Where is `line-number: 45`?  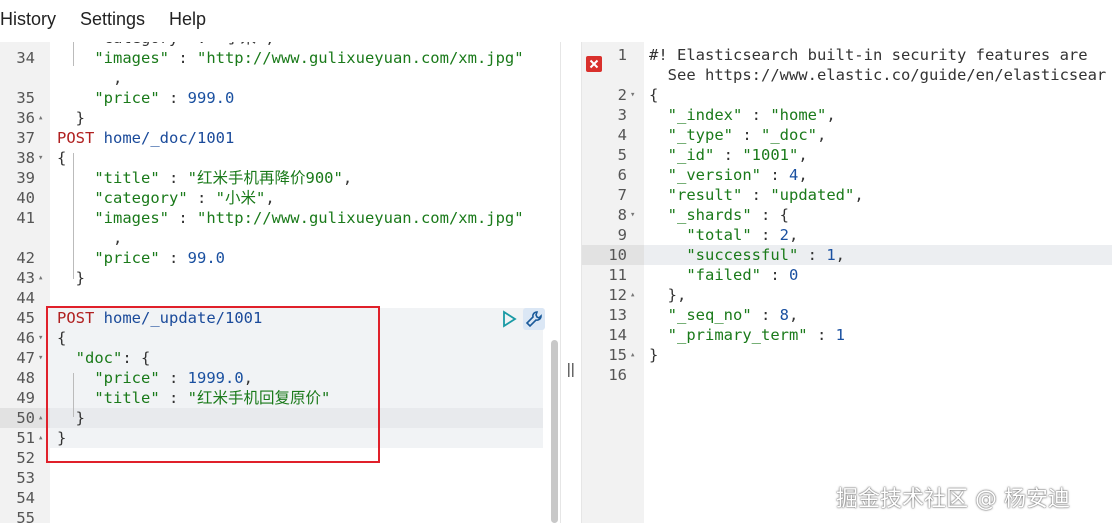 line-number: 45 is located at coordinates (25, 318).